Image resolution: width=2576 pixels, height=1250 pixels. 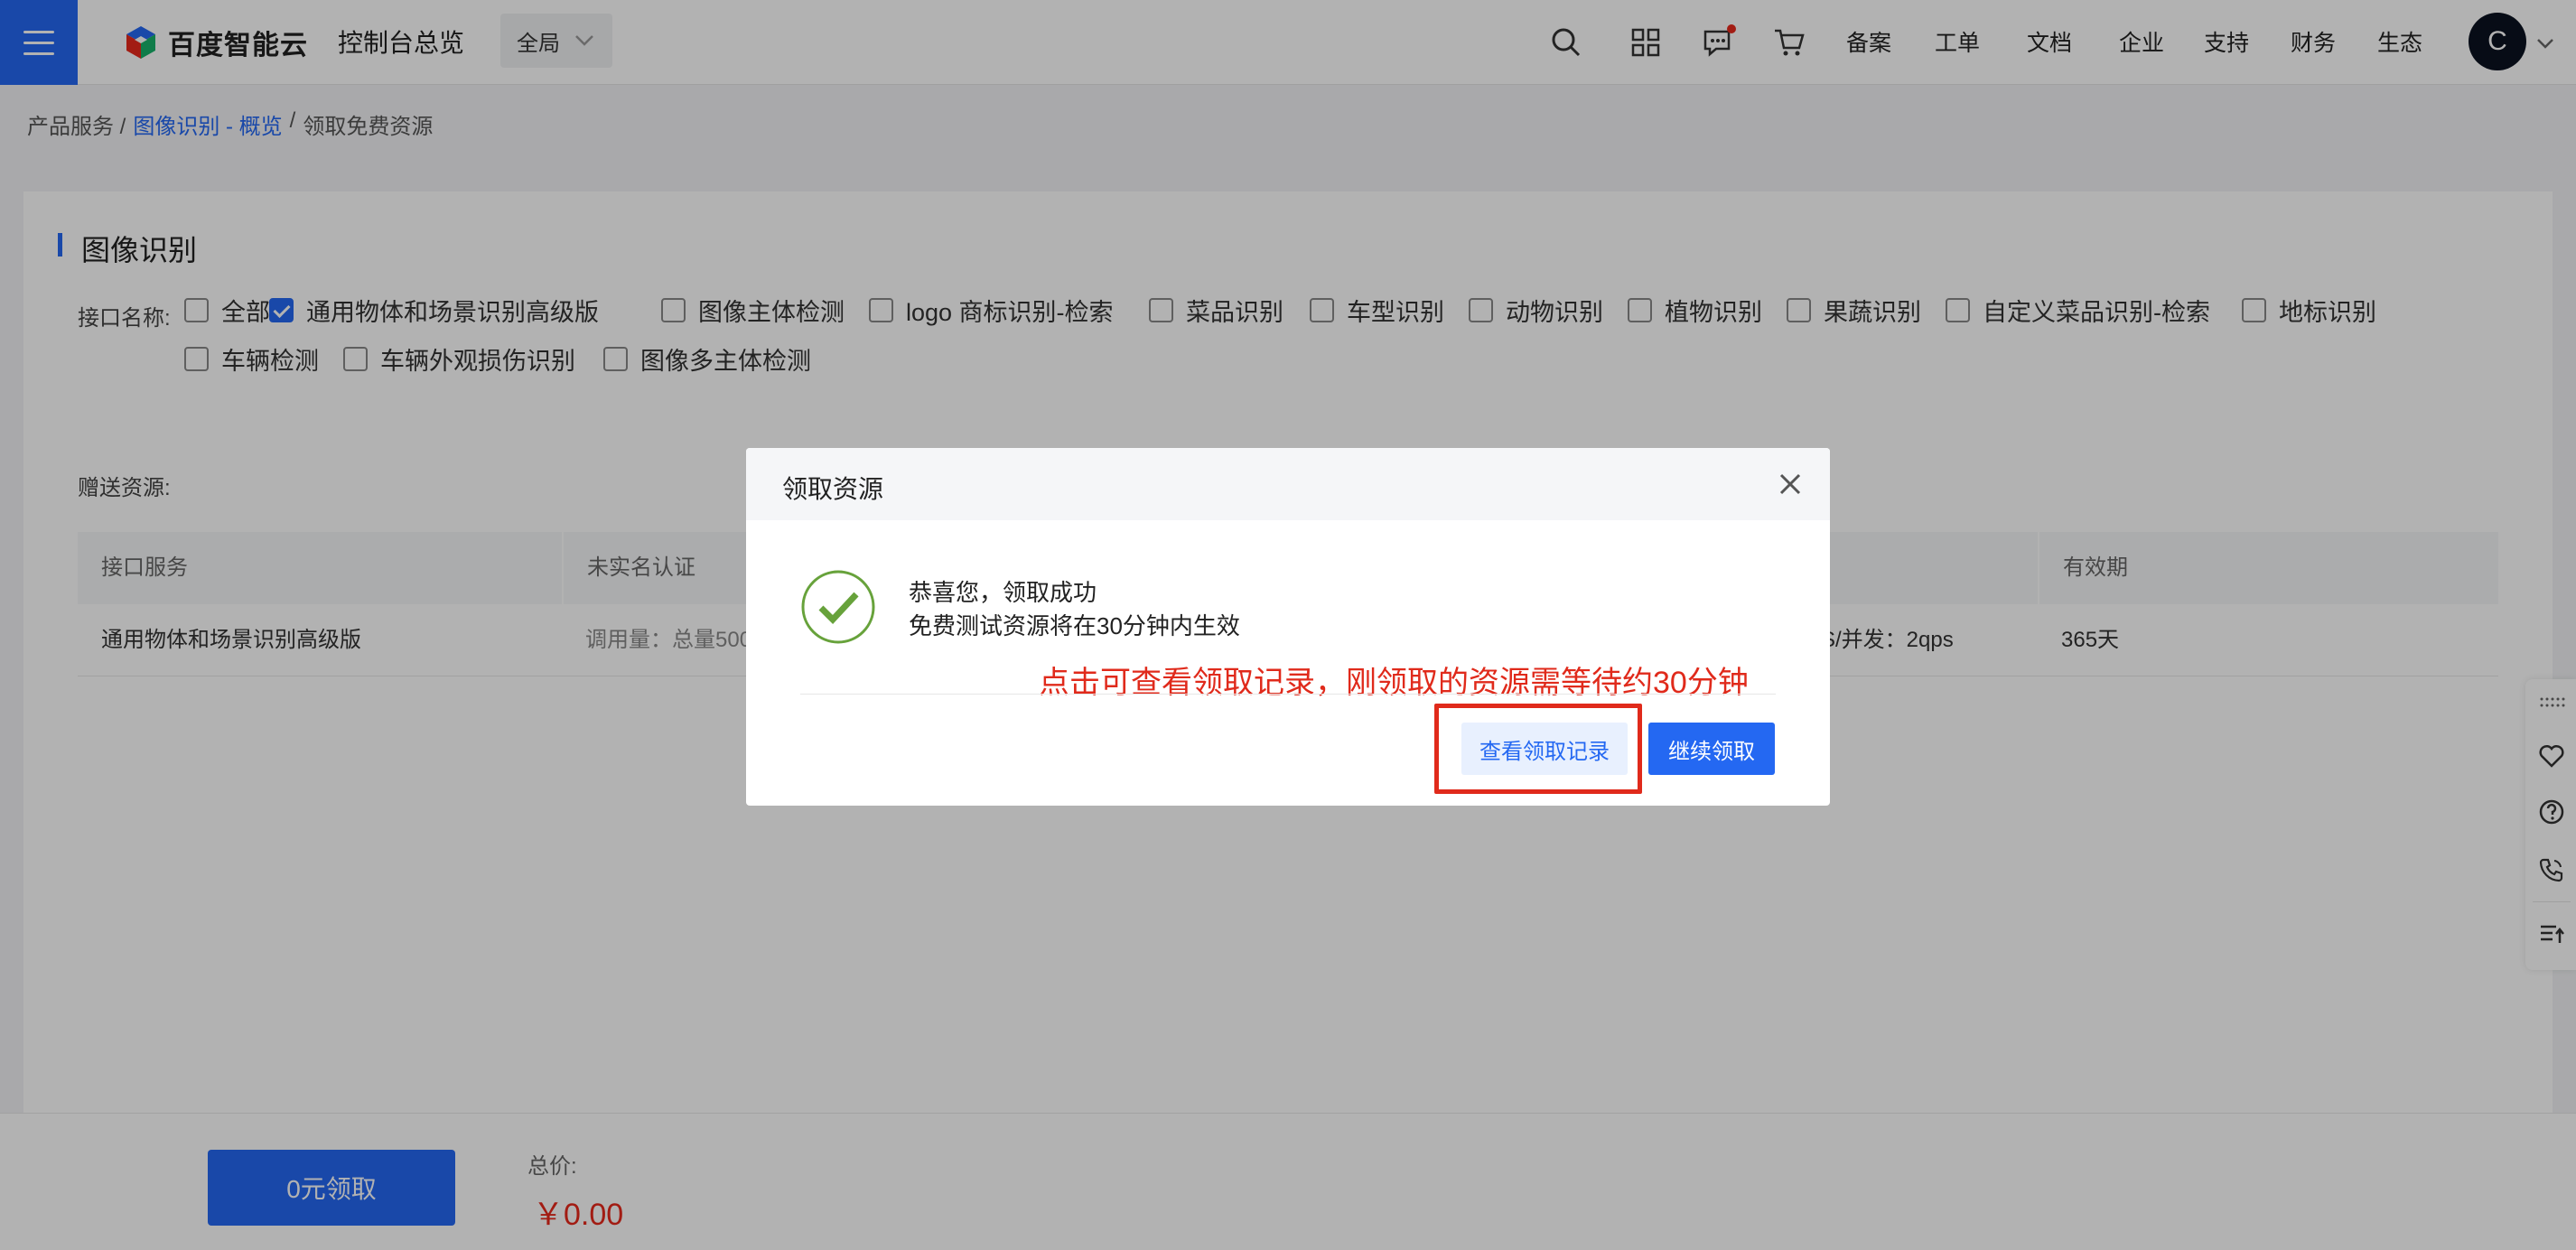 I want to click on annotation-text: 点击可查看领取记录，刚领取的资源需等待约30分钟, so click(x=1394, y=683).